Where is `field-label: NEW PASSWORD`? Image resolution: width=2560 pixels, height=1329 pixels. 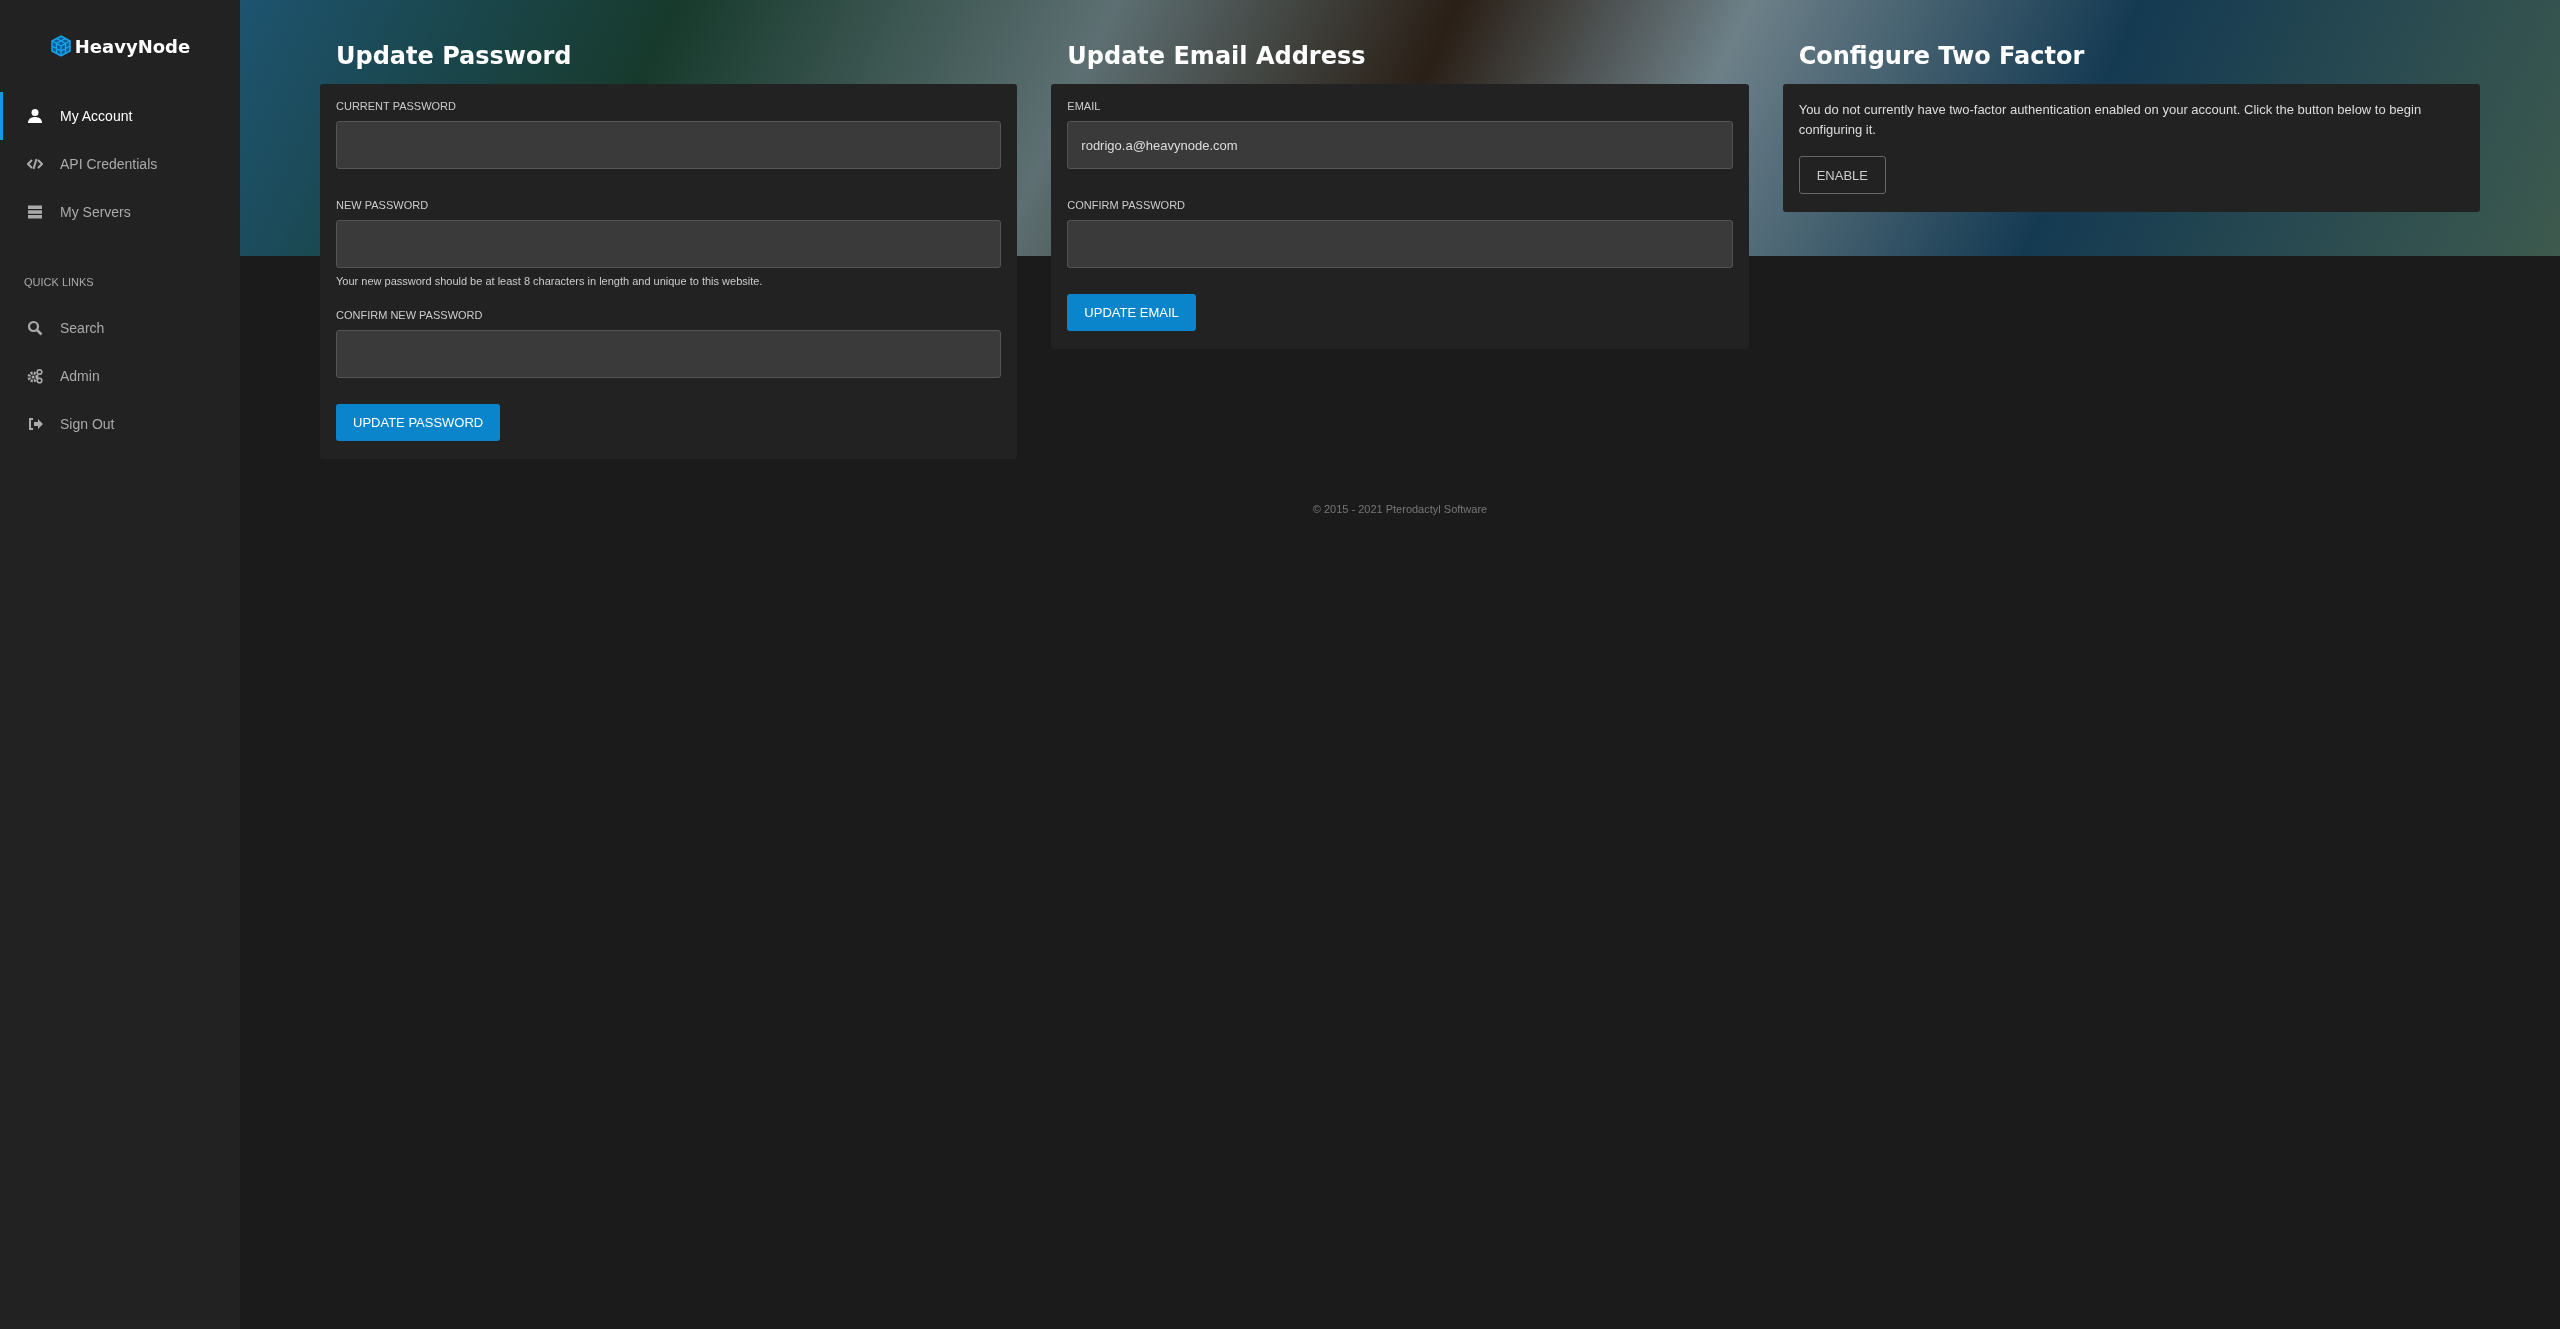
field-label: NEW PASSWORD is located at coordinates (383, 205).